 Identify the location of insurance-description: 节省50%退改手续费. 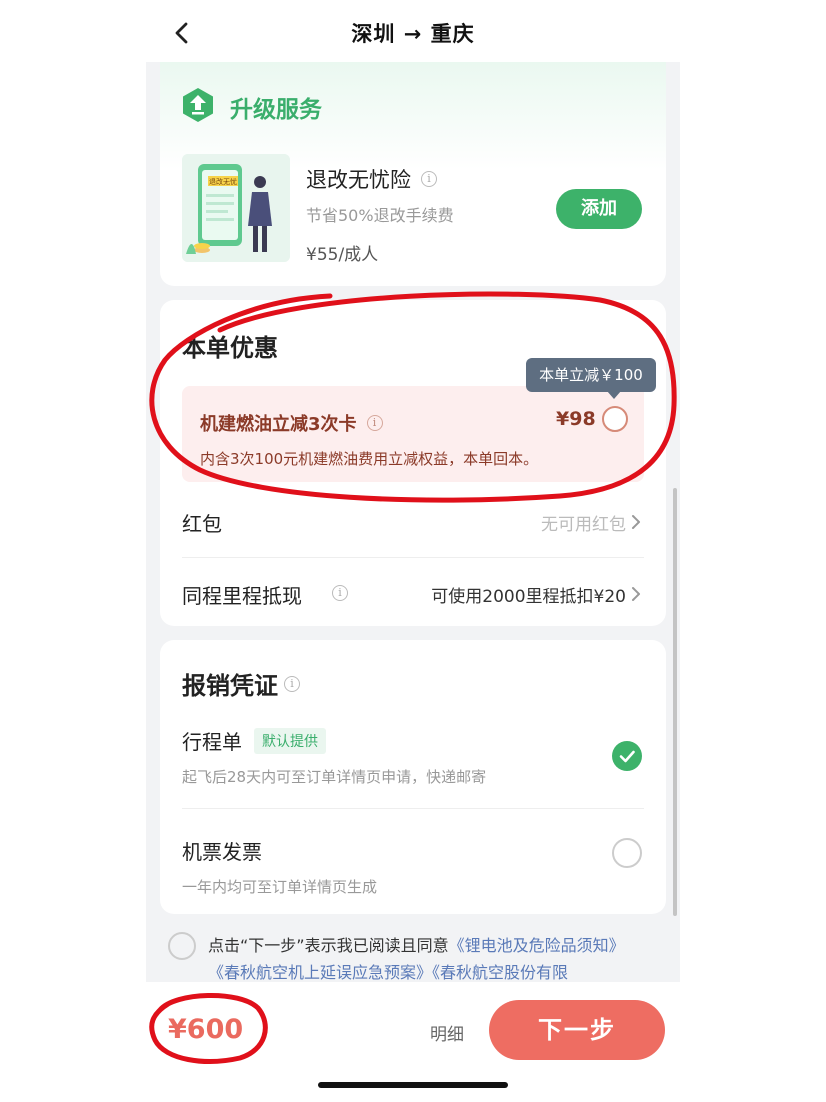
(380, 215).